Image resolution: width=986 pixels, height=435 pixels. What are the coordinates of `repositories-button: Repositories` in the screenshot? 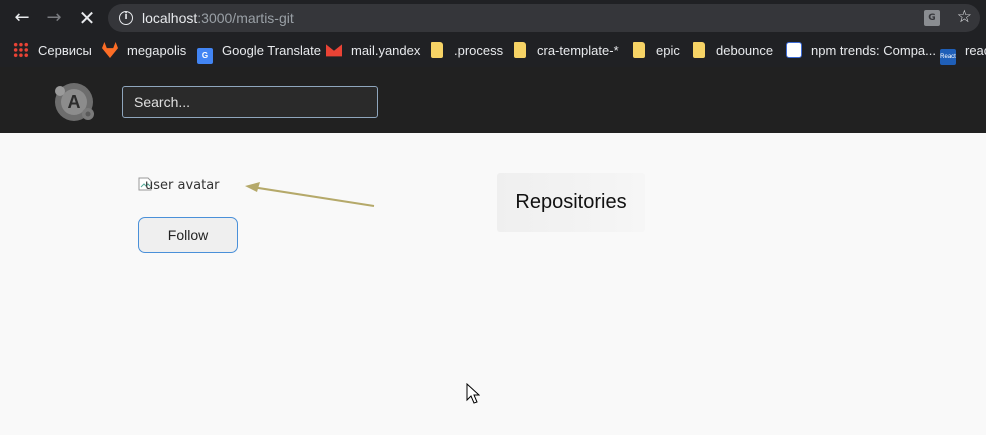 It's located at (571, 202).